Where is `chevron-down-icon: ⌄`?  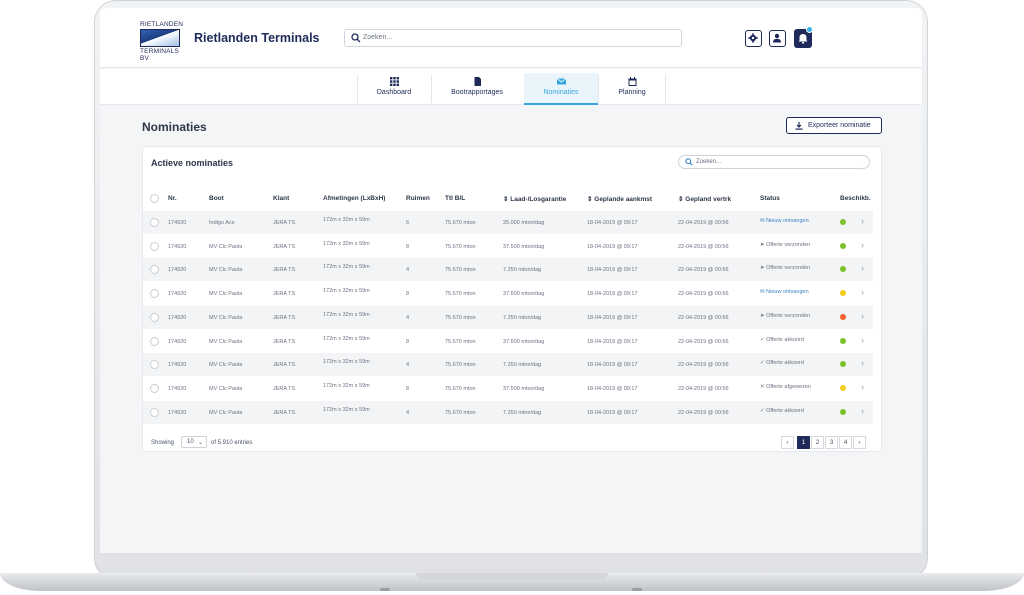
chevron-down-icon: ⌄ is located at coordinates (200, 443).